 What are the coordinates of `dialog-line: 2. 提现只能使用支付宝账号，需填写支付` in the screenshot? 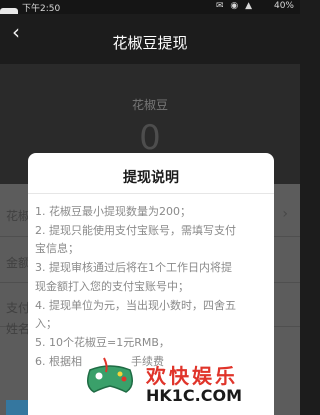 It's located at (135, 230).